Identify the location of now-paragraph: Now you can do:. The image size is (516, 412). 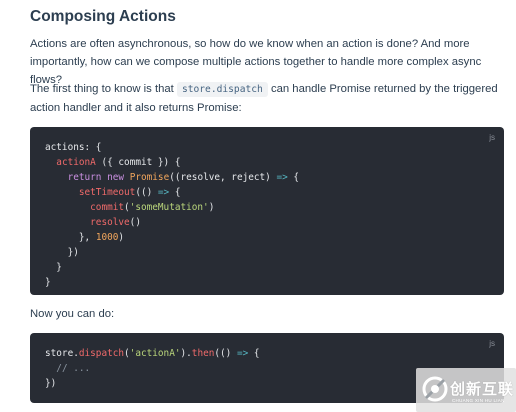
(72, 314).